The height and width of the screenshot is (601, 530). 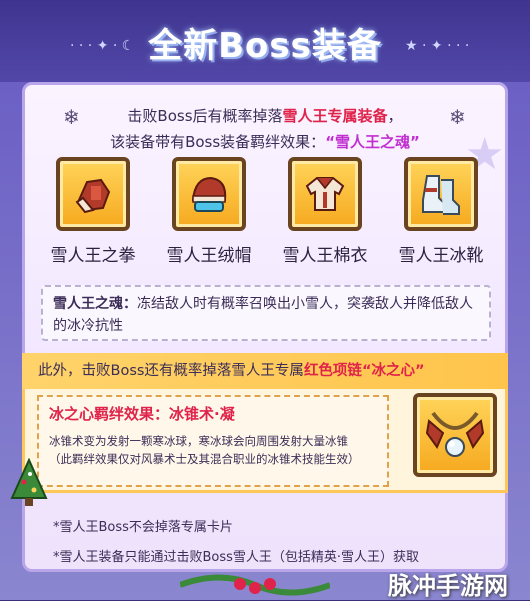 I want to click on footnote: *雪人王Boss不会掉落专属卡片, so click(x=143, y=527).